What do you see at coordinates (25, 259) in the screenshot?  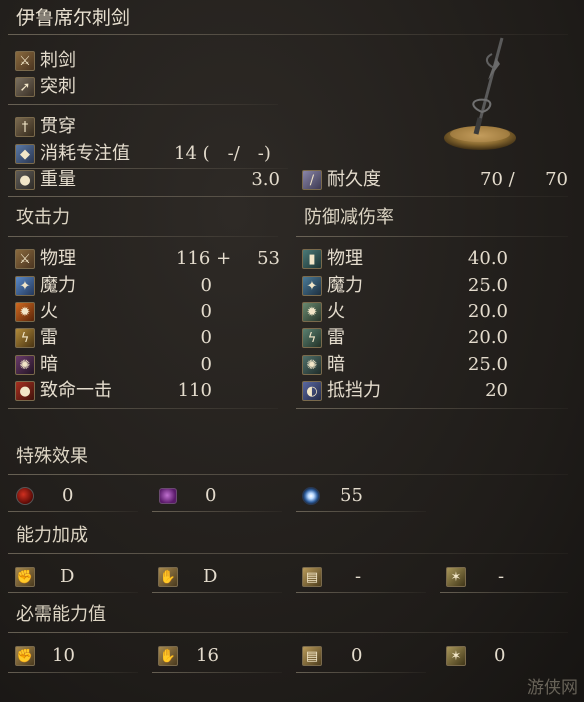 I see `physical-attack-icon: ⚔` at bounding box center [25, 259].